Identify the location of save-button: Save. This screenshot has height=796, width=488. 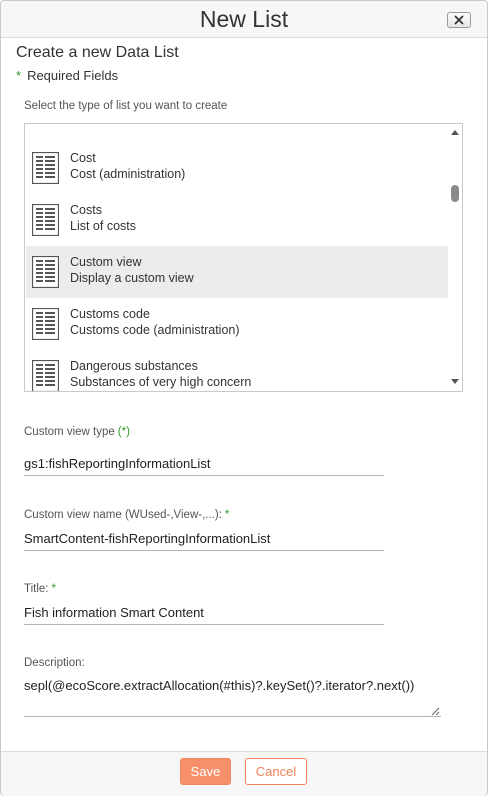
(205, 771).